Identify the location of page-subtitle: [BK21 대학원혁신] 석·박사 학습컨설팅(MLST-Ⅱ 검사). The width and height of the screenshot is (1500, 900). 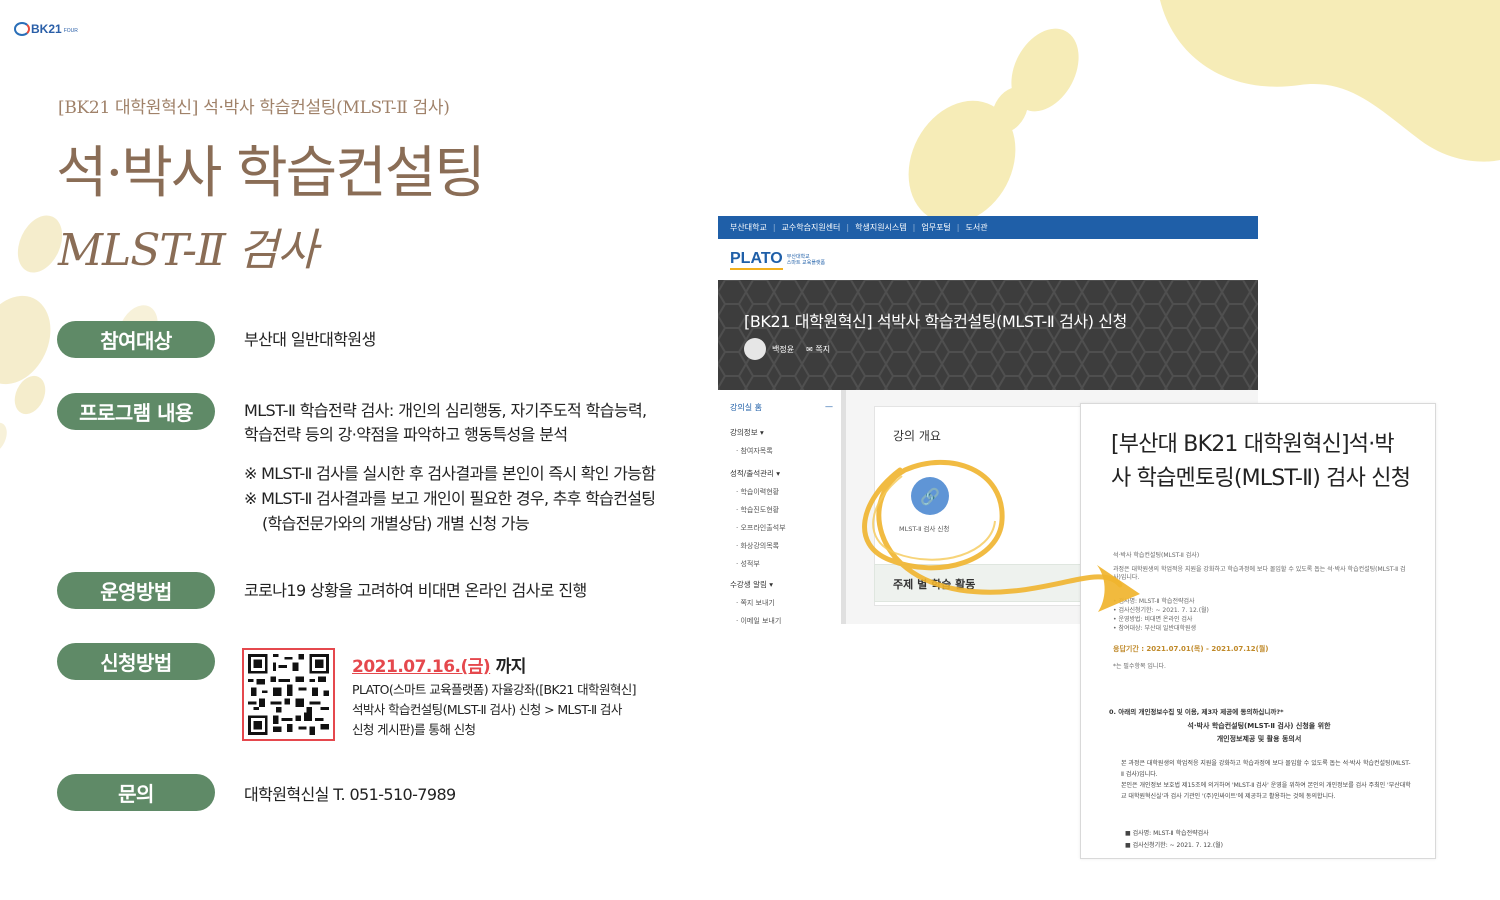
(254, 108).